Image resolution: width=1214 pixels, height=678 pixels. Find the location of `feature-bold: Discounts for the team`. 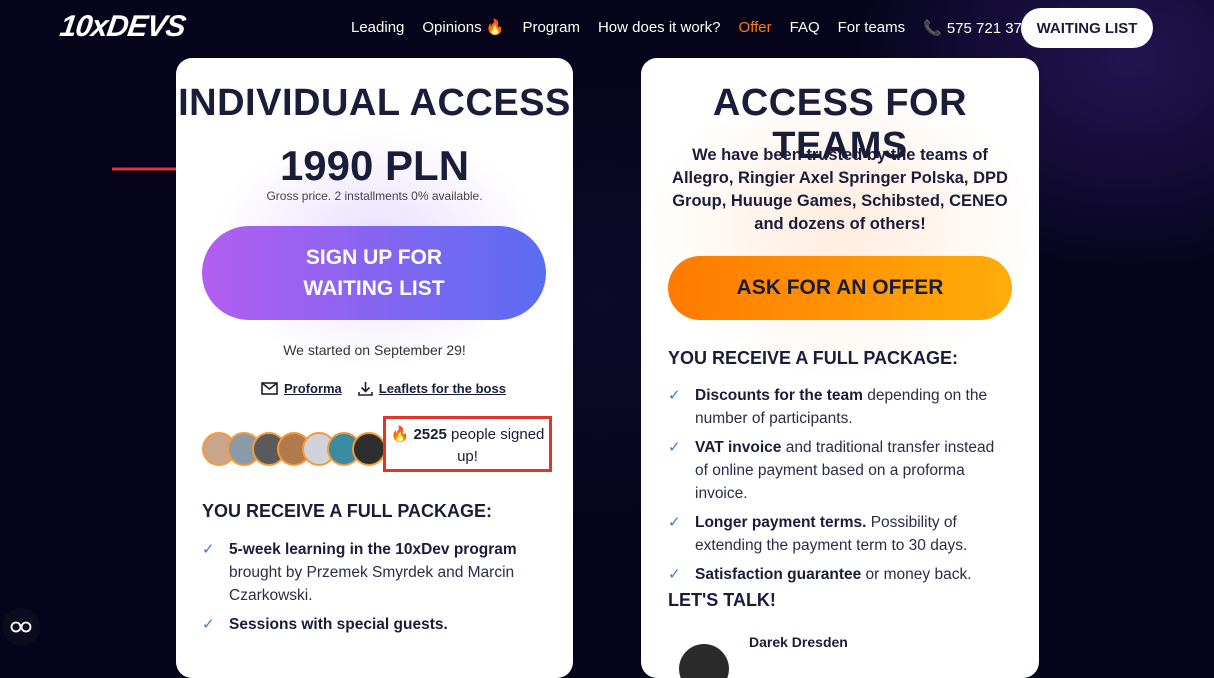

feature-bold: Discounts for the team is located at coordinates (779, 395).